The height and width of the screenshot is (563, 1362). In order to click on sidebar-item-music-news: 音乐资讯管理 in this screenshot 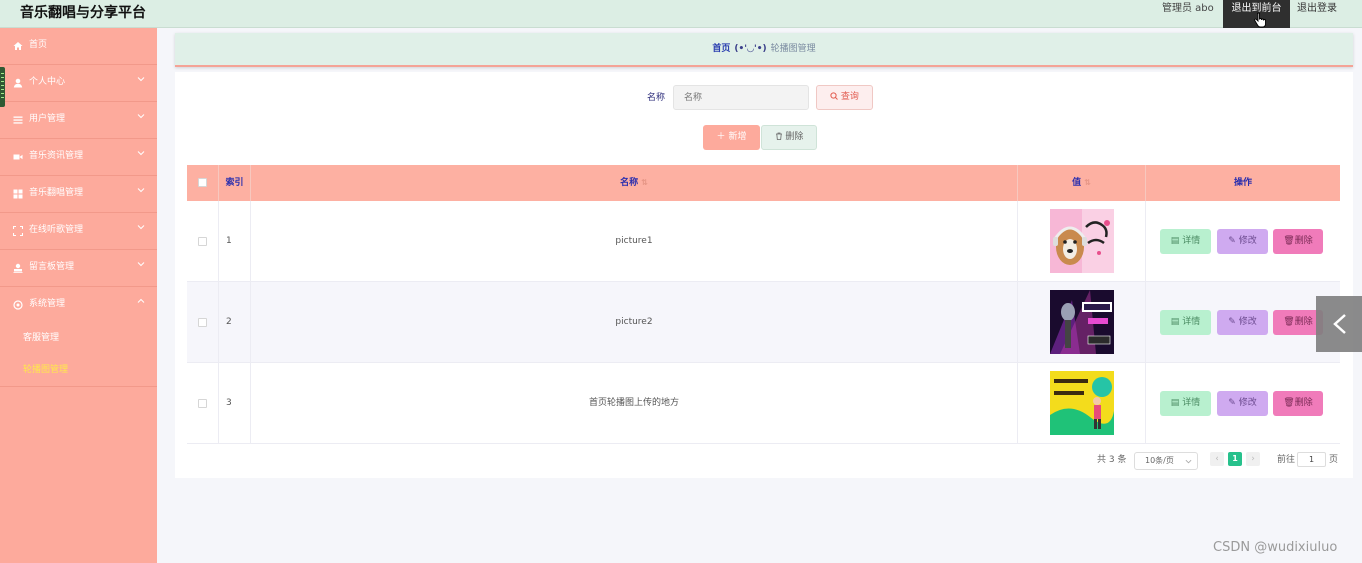, I will do `click(78, 157)`.